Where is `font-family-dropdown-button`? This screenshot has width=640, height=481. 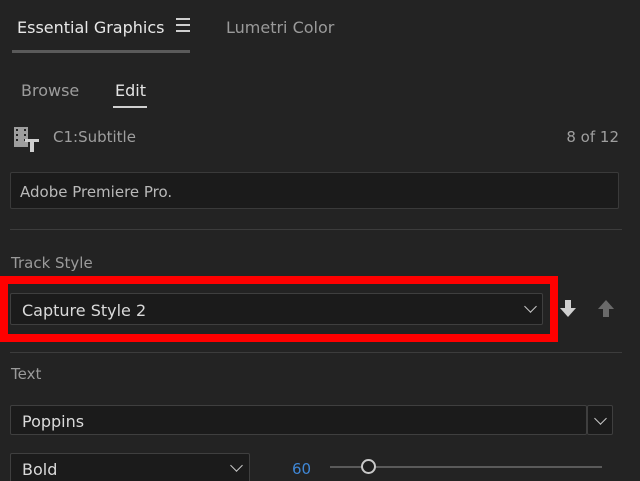 font-family-dropdown-button is located at coordinates (600, 420).